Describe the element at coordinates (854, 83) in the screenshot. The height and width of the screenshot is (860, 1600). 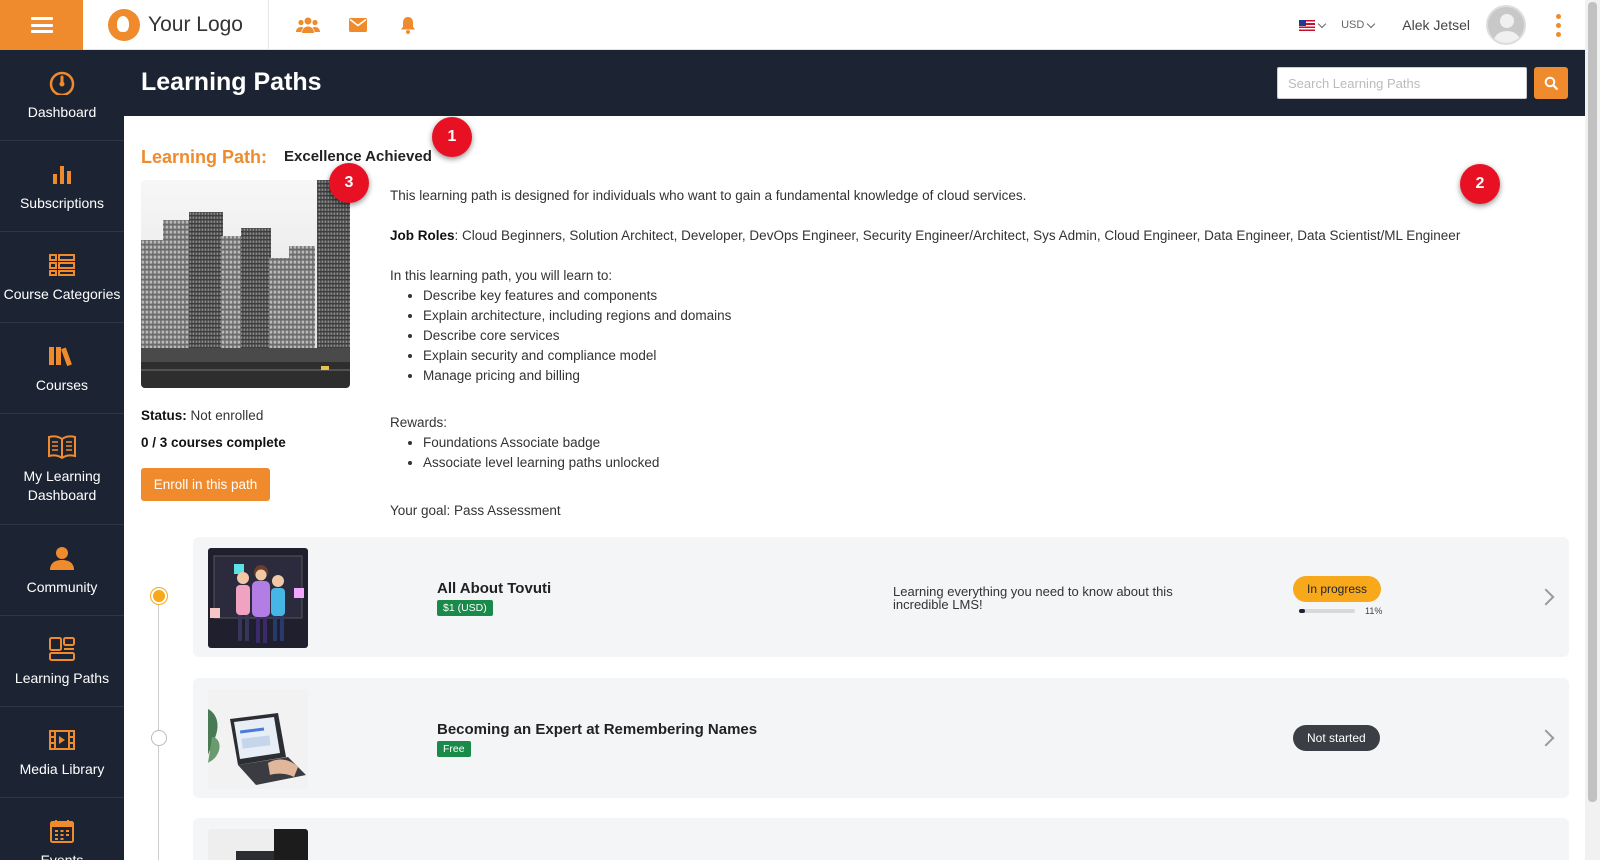
I see `page-header: Learning Paths` at that location.